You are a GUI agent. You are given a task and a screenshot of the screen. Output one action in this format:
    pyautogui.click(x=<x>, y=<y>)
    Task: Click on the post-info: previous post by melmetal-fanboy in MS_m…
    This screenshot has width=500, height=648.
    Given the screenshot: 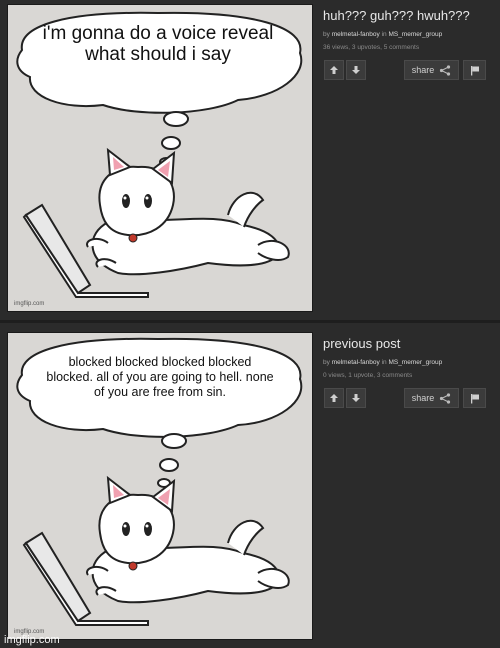 What is the action you would take?
    pyautogui.click(x=408, y=373)
    